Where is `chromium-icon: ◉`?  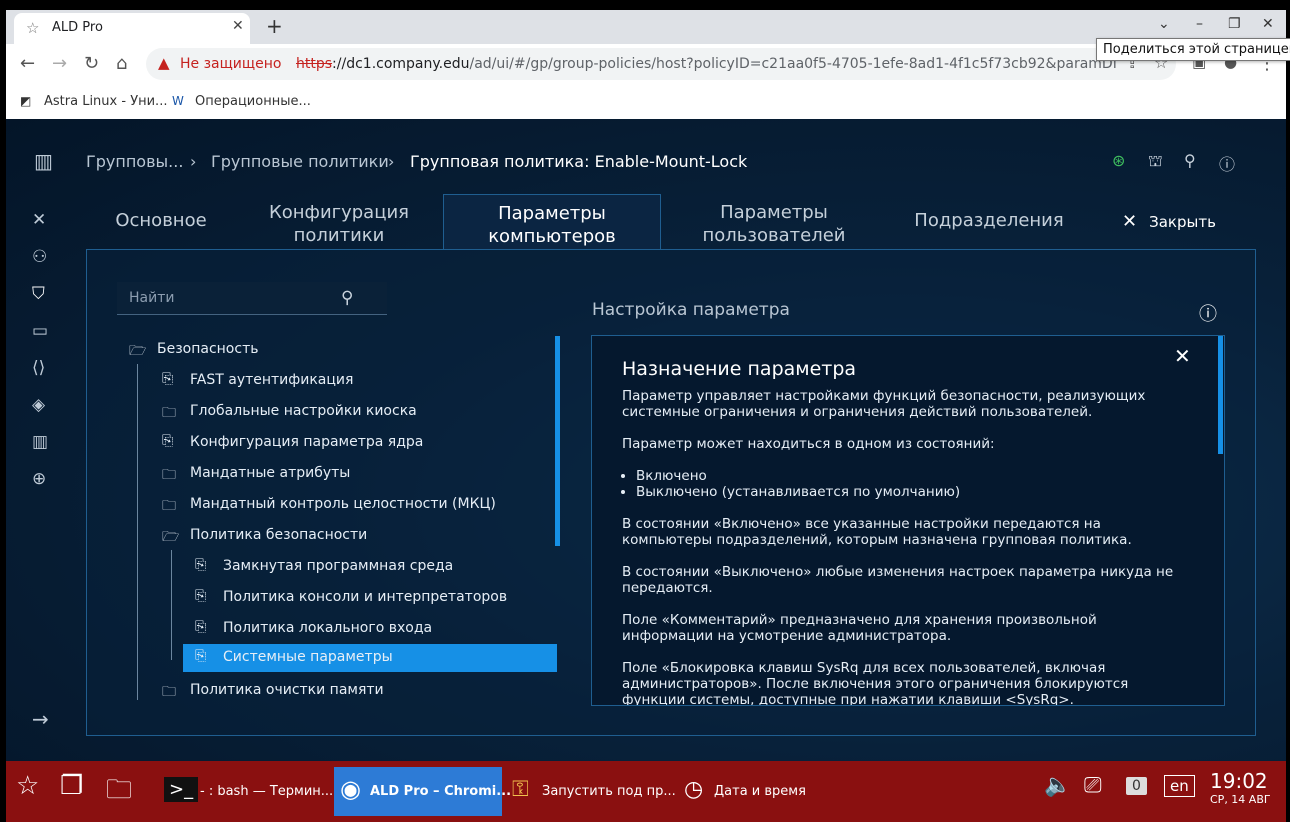
chromium-icon: ◉ is located at coordinates (350, 789).